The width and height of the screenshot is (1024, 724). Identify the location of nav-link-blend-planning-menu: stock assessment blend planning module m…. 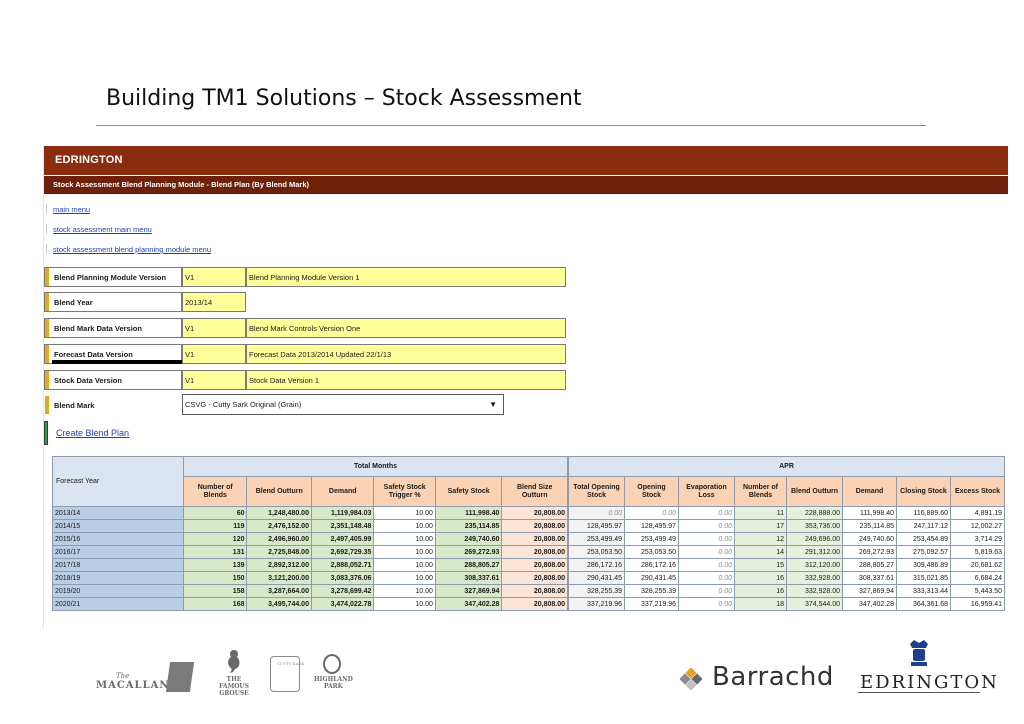
(132, 249).